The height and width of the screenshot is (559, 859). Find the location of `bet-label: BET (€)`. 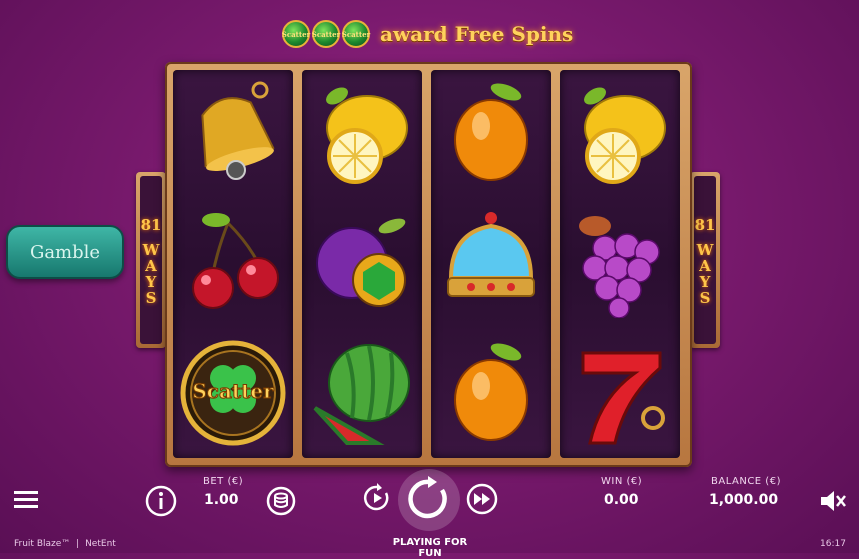

bet-label: BET (€) is located at coordinates (223, 481).